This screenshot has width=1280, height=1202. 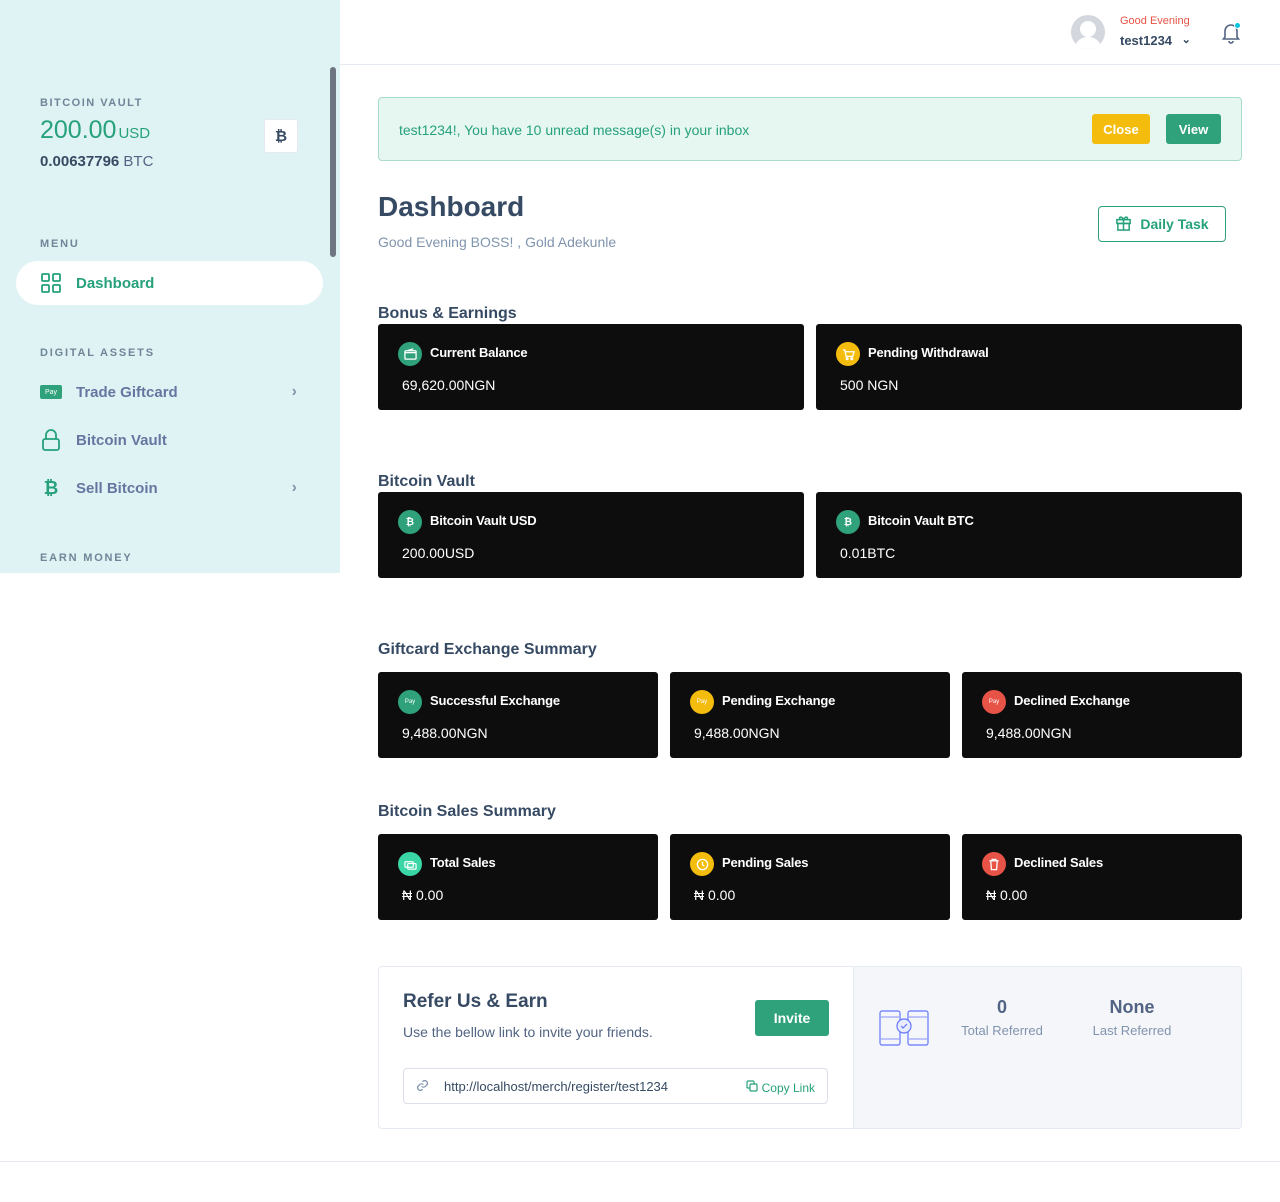 What do you see at coordinates (78, 130) in the screenshot?
I see `vault-amount-value: 200.00` at bounding box center [78, 130].